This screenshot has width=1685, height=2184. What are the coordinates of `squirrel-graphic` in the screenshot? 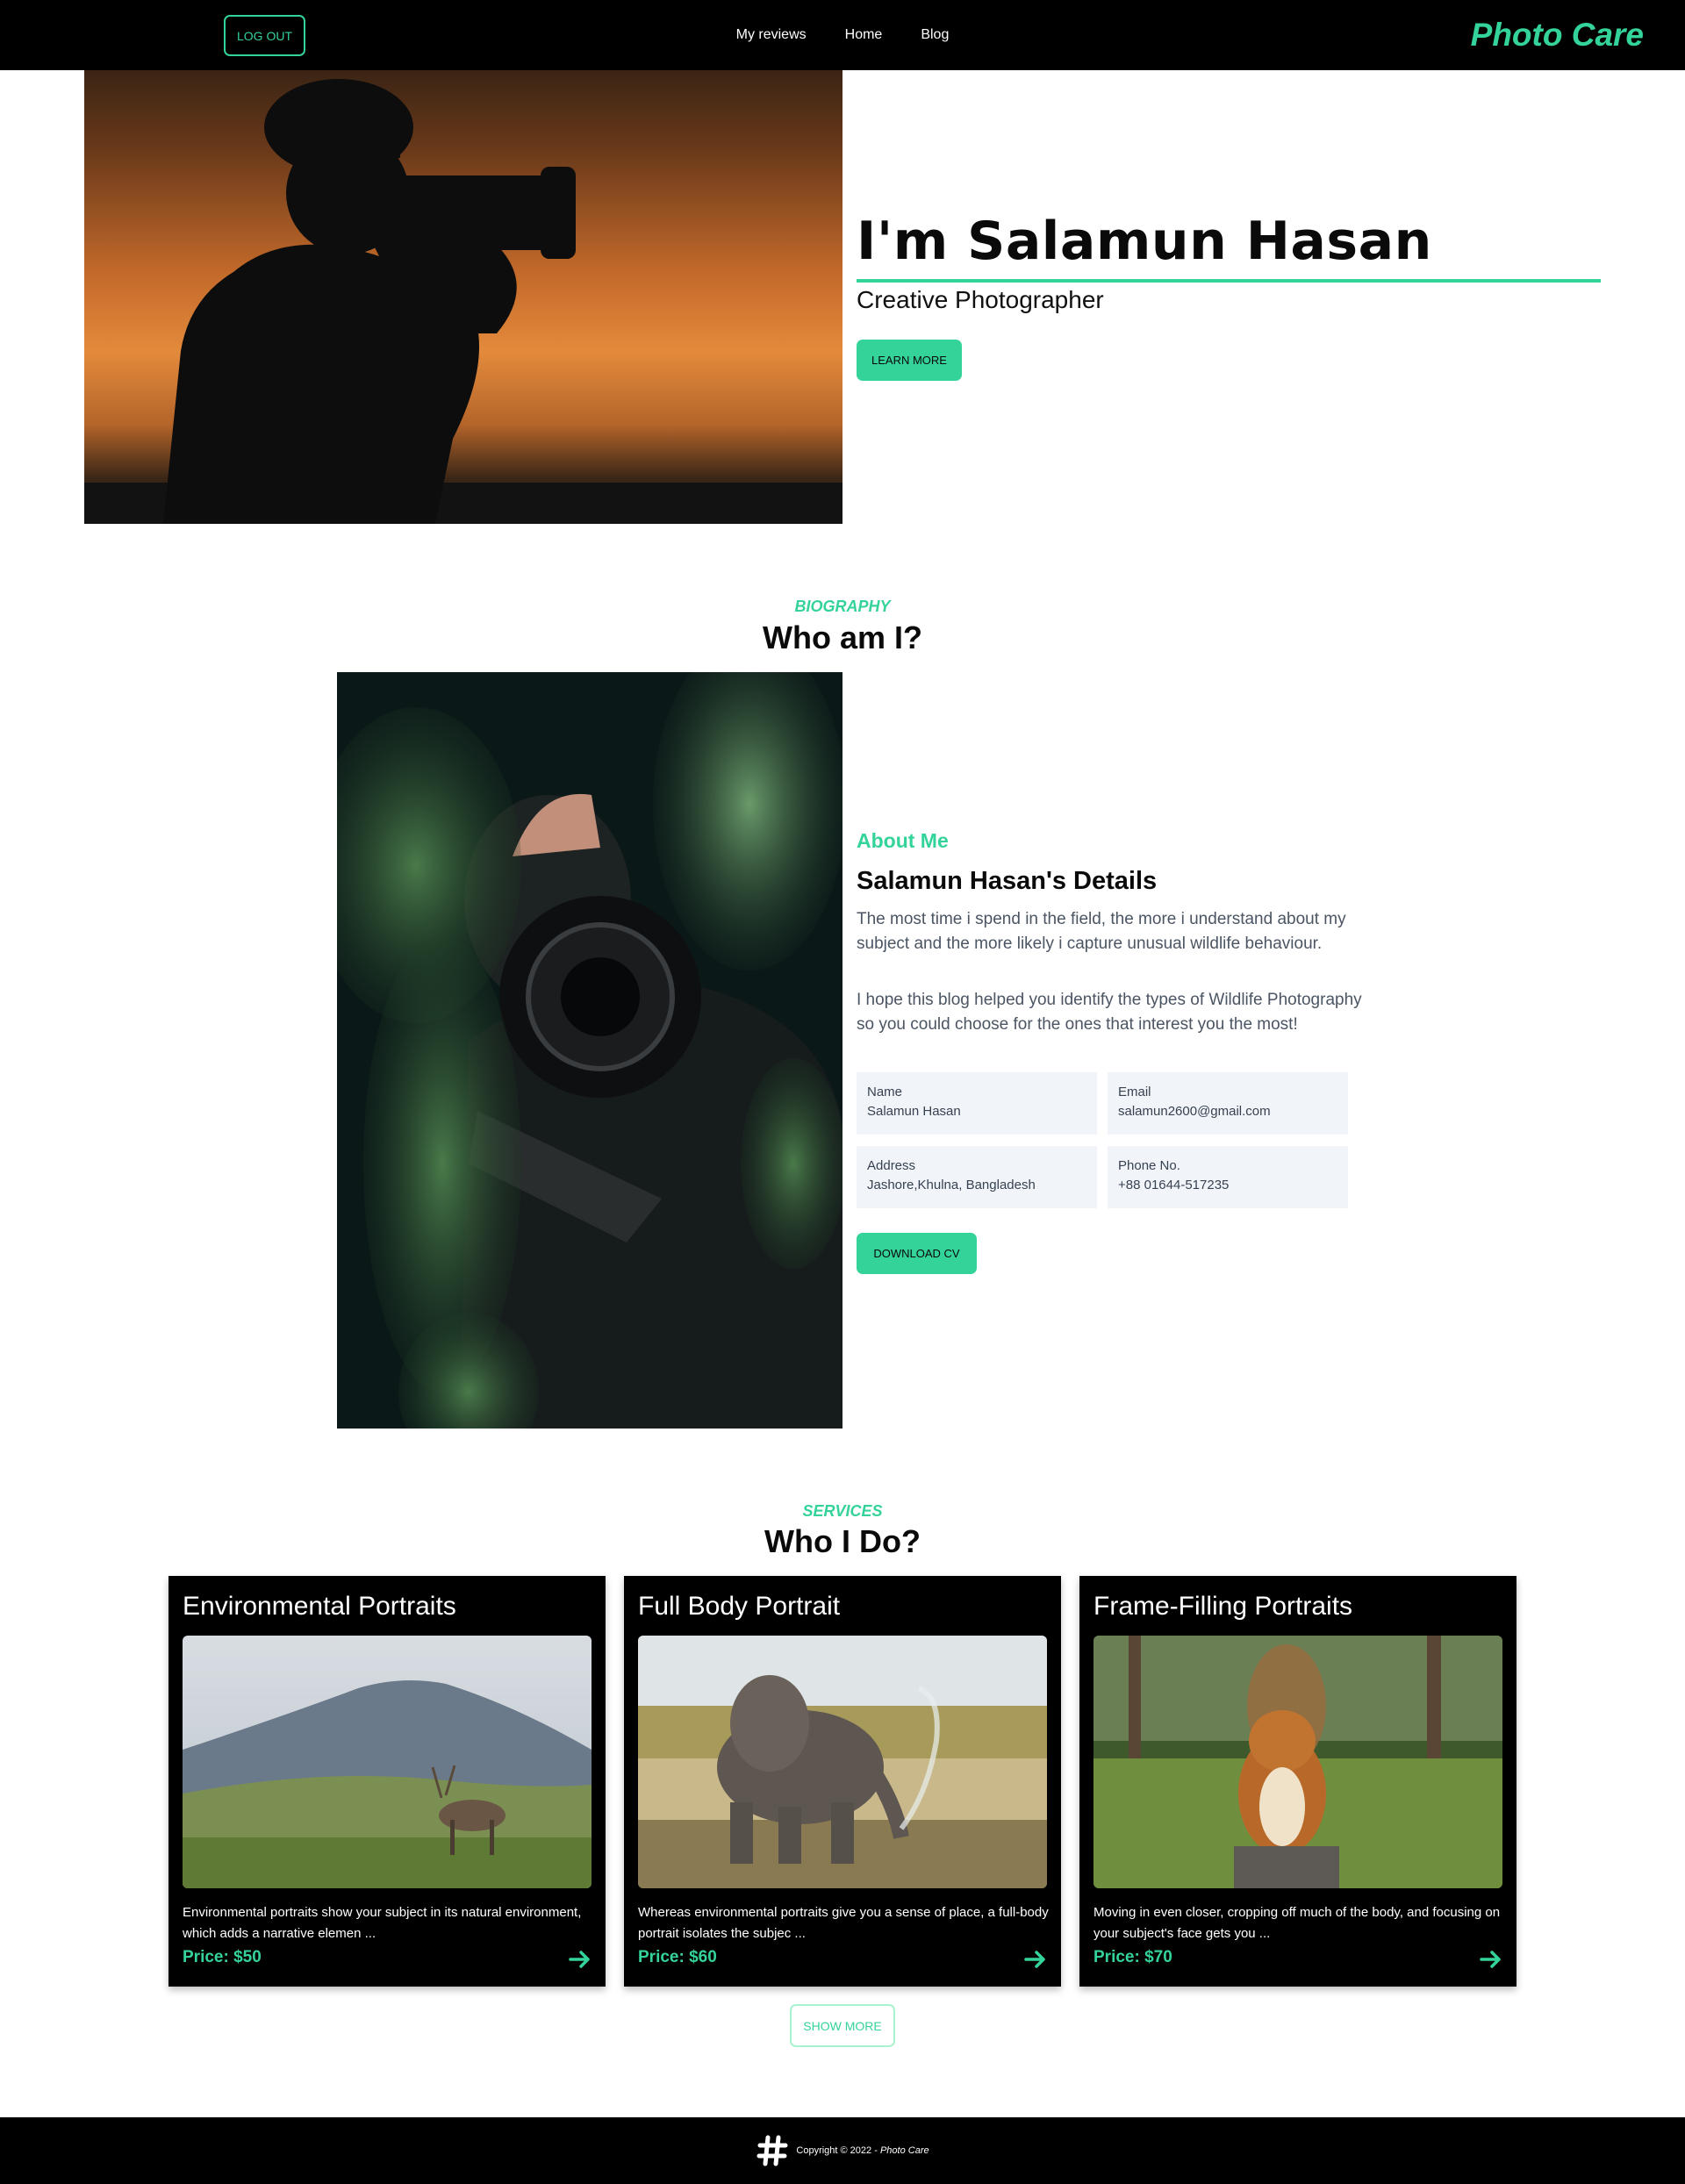 It's located at (1297, 1762).